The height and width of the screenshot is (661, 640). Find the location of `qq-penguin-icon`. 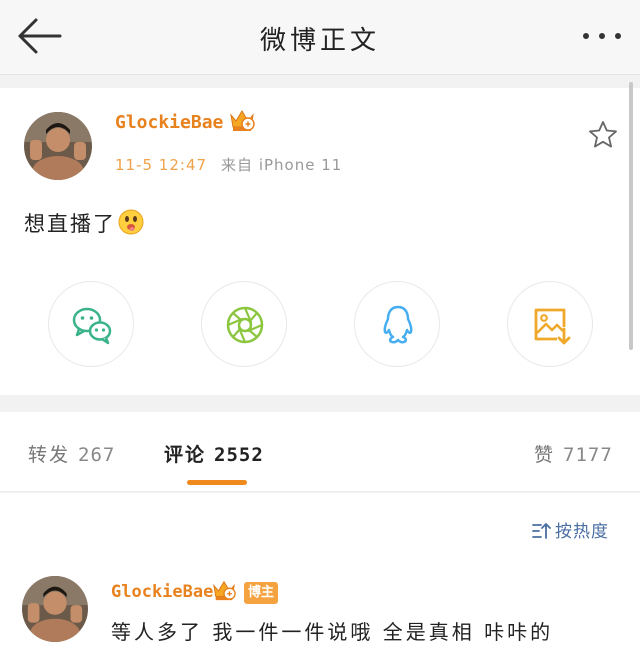

qq-penguin-icon is located at coordinates (398, 324).